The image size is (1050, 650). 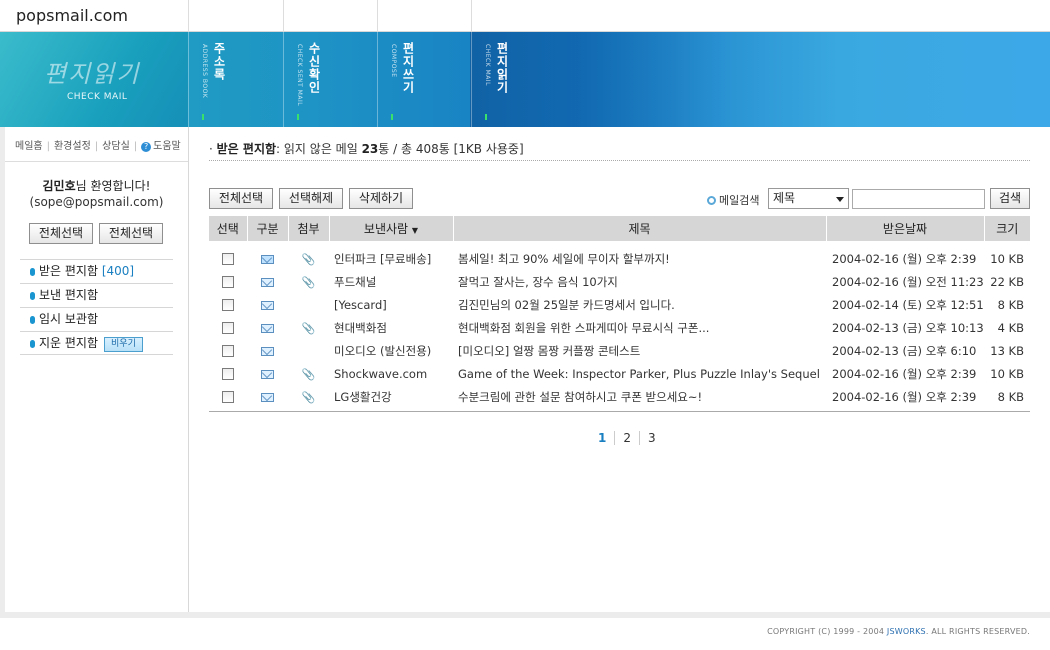 What do you see at coordinates (639, 350) in the screenshot?
I see `row-subject: [미오디오] 얼짱 몸짱 커플짱 콘테스트` at bounding box center [639, 350].